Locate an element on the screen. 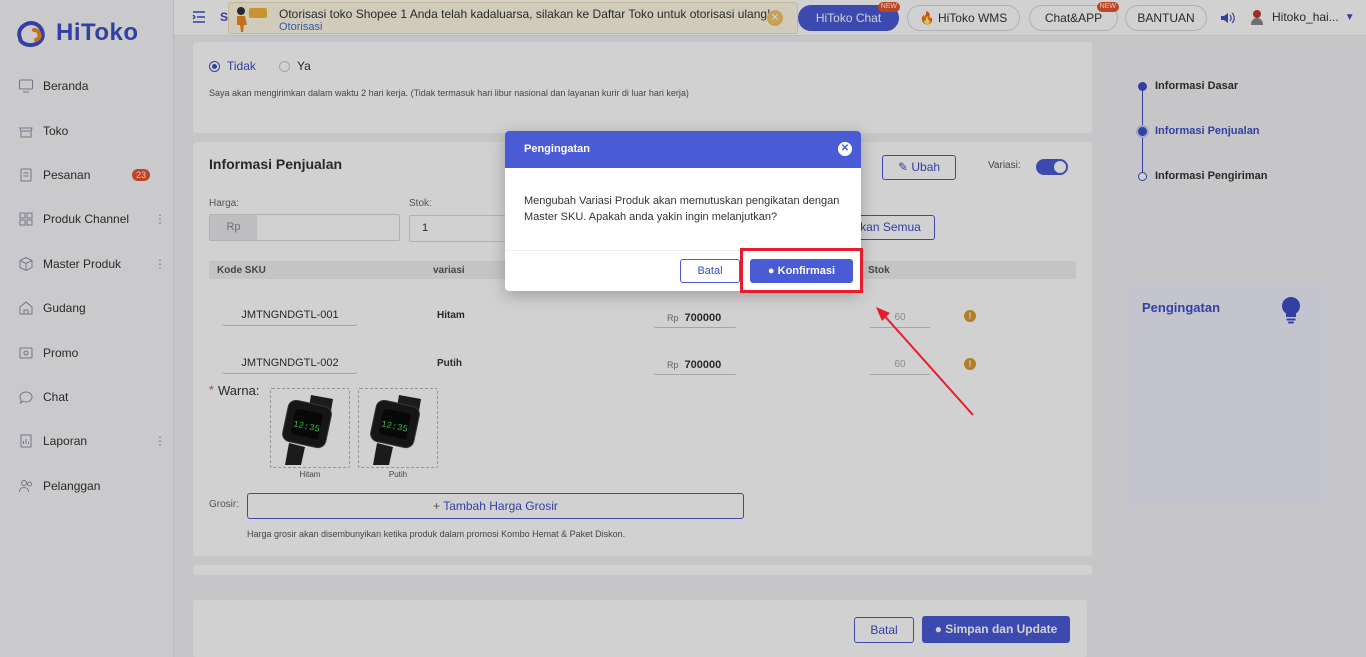  cancel-label: Batal is located at coordinates (710, 271).